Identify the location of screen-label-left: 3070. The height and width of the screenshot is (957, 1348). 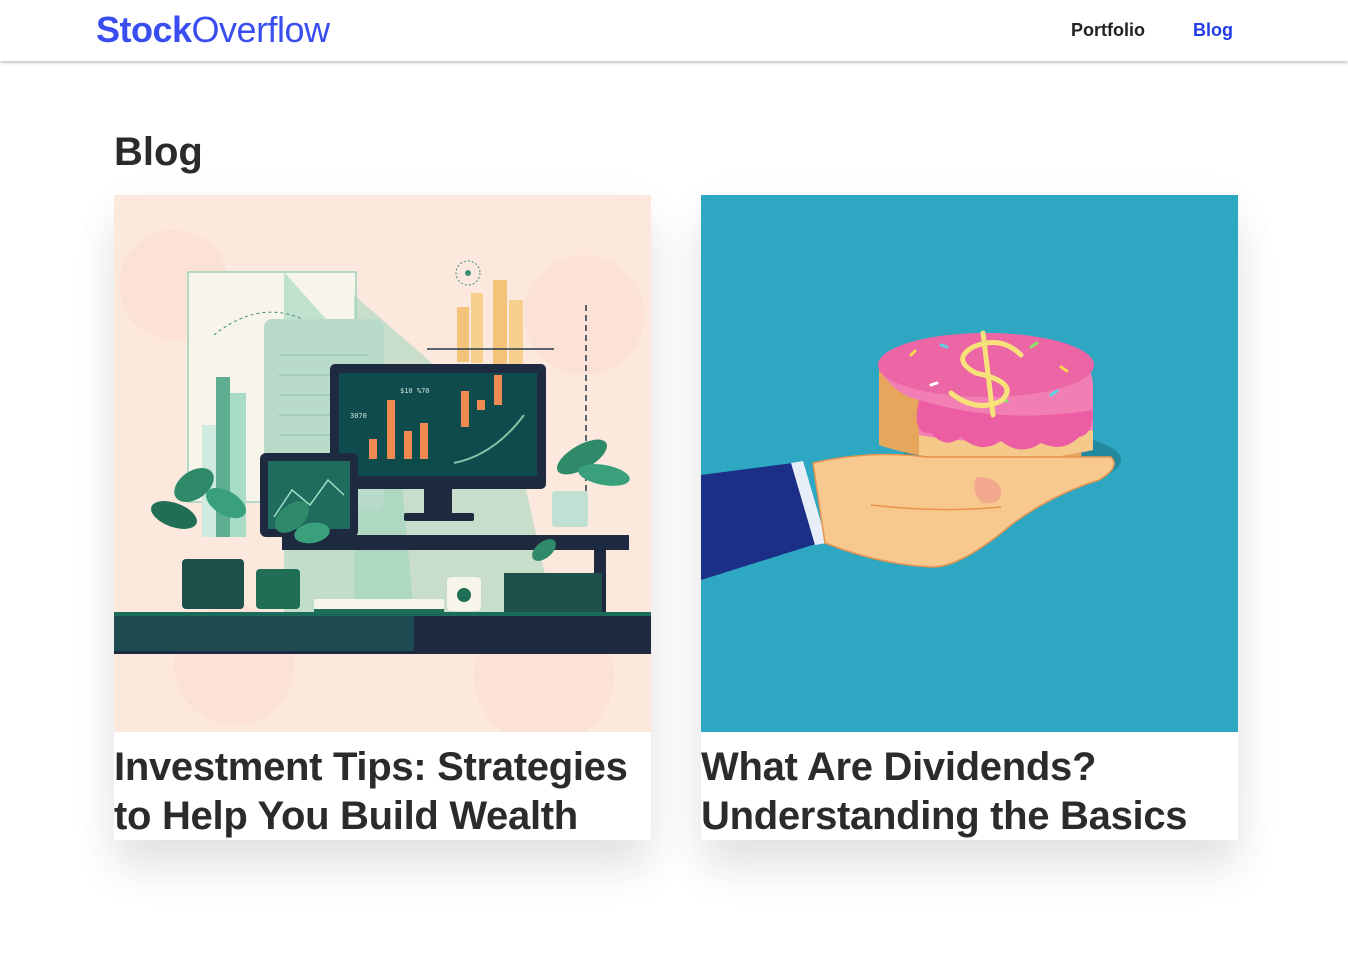
(358, 416).